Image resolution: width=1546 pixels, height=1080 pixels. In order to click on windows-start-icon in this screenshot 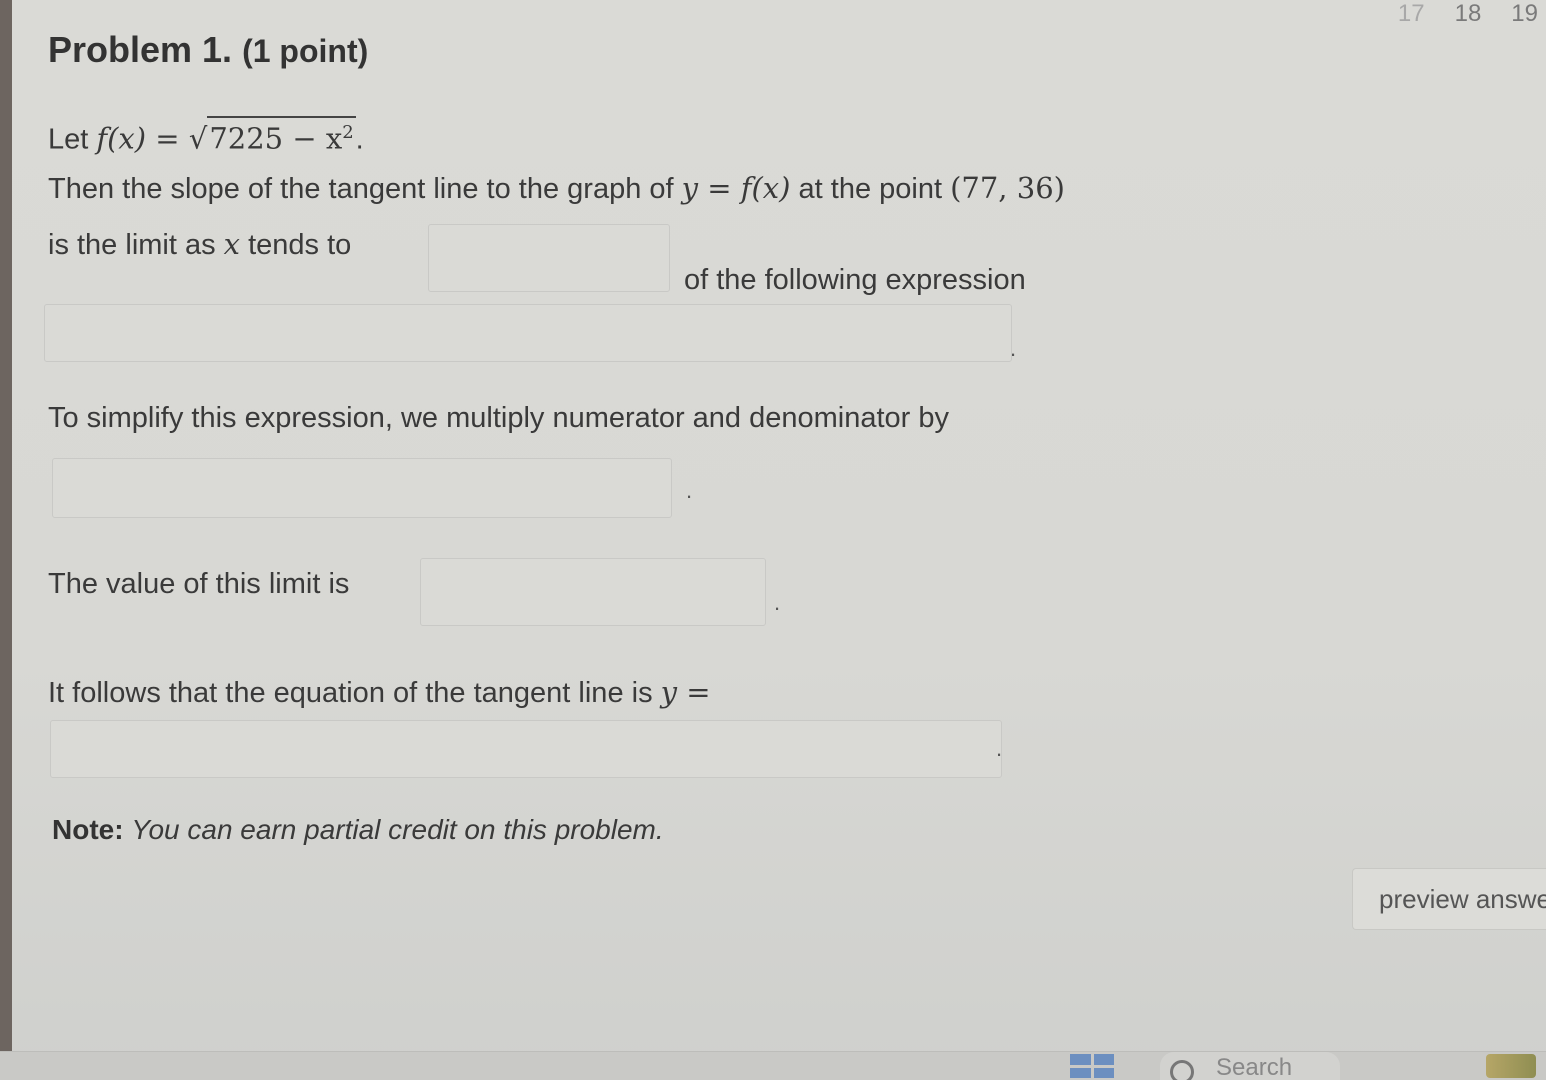, I will do `click(1092, 1066)`.